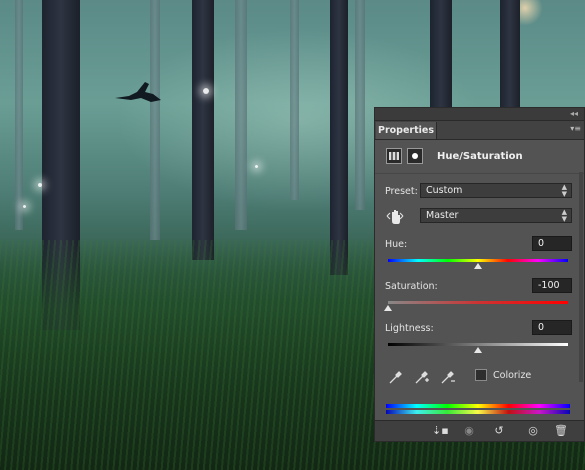 Image resolution: width=585 pixels, height=470 pixels. I want to click on saturation-label: Saturation:, so click(411, 286).